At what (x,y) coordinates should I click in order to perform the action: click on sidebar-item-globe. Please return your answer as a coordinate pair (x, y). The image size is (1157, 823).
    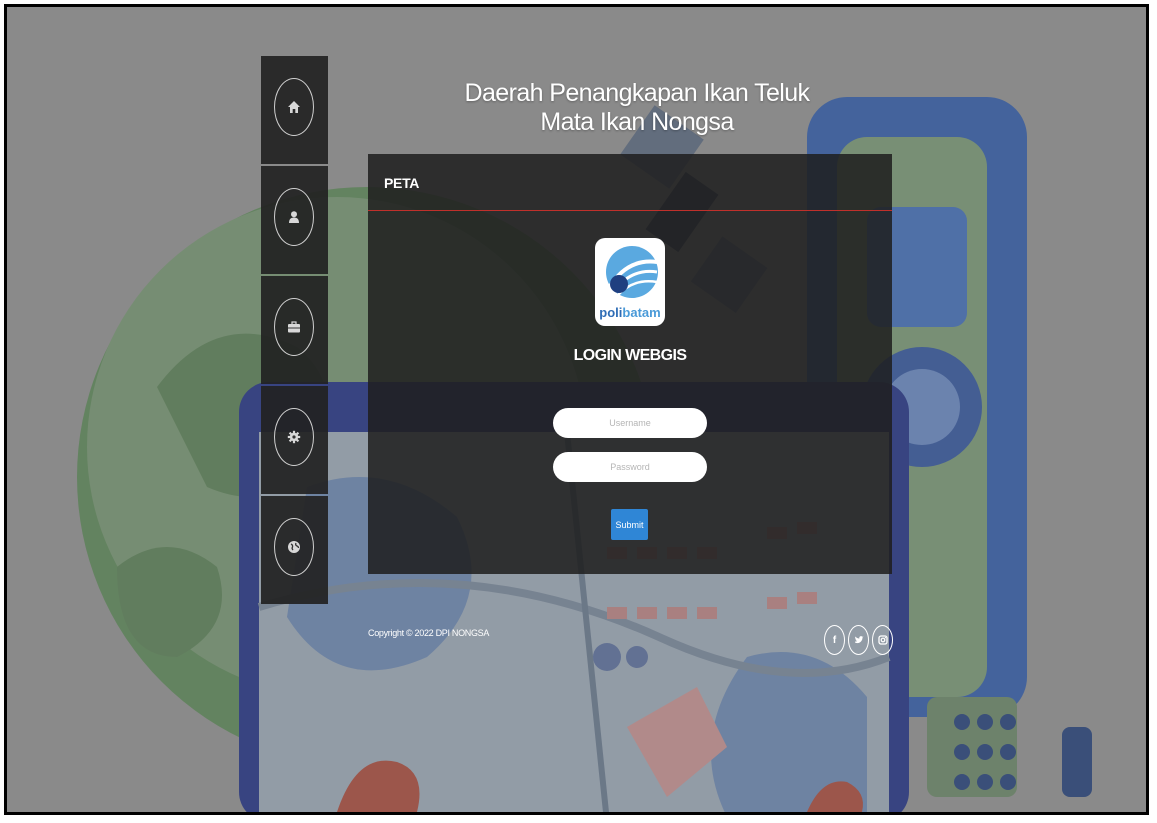
    Looking at the image, I should click on (294, 550).